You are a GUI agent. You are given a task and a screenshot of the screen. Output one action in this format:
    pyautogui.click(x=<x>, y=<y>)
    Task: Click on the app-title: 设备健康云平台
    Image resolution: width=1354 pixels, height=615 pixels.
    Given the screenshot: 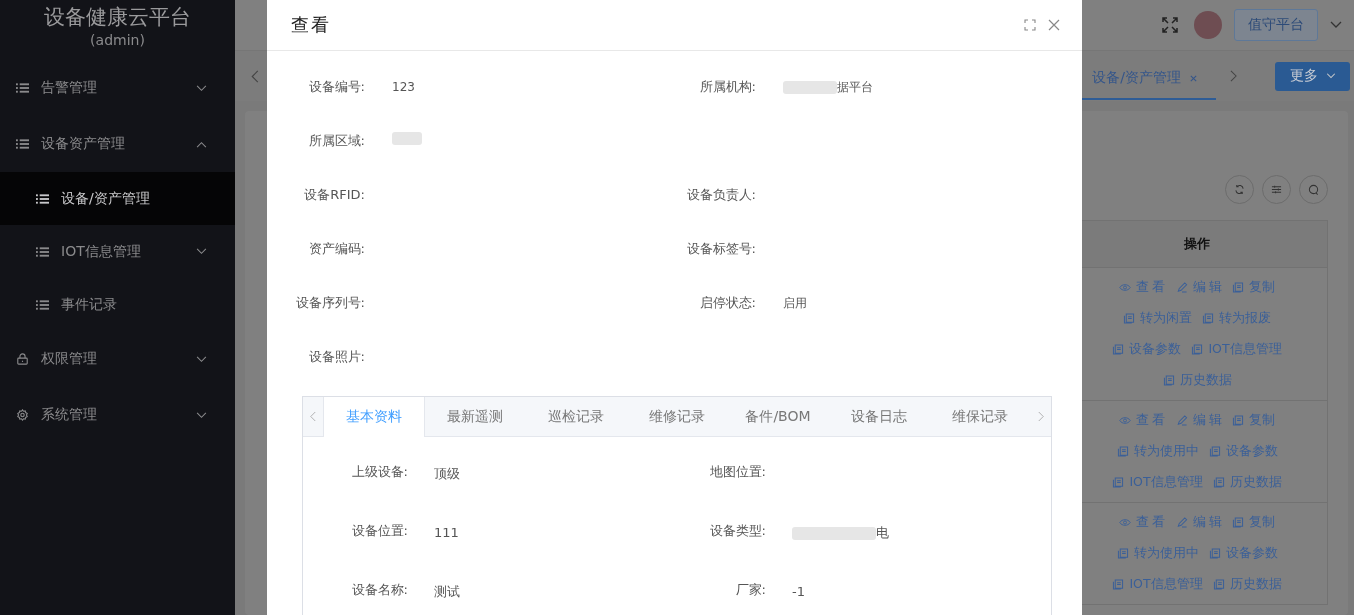 What is the action you would take?
    pyautogui.click(x=117, y=17)
    